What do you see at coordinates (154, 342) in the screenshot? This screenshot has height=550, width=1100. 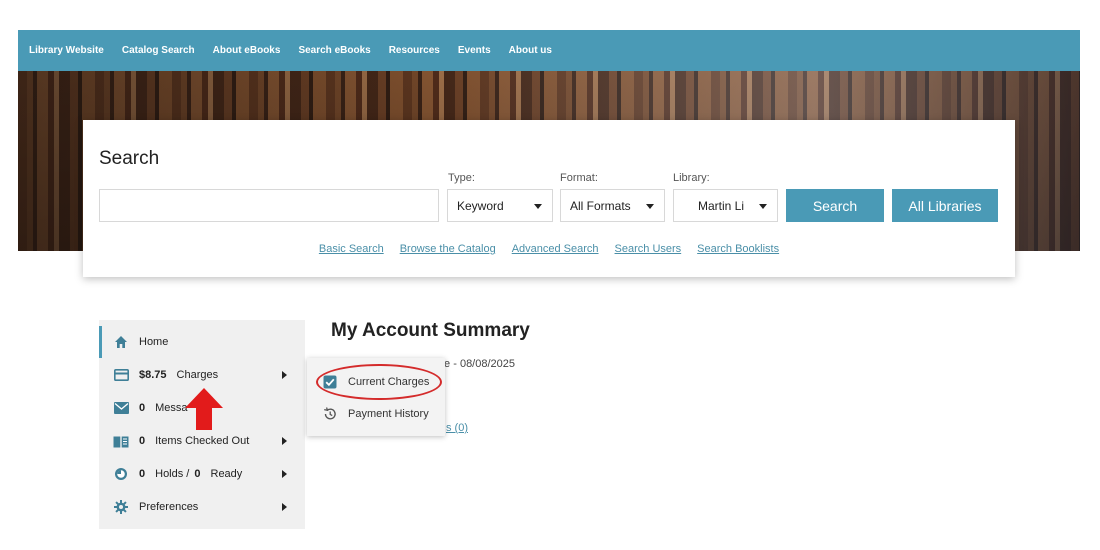 I see `sidebar-home-label: Home` at bounding box center [154, 342].